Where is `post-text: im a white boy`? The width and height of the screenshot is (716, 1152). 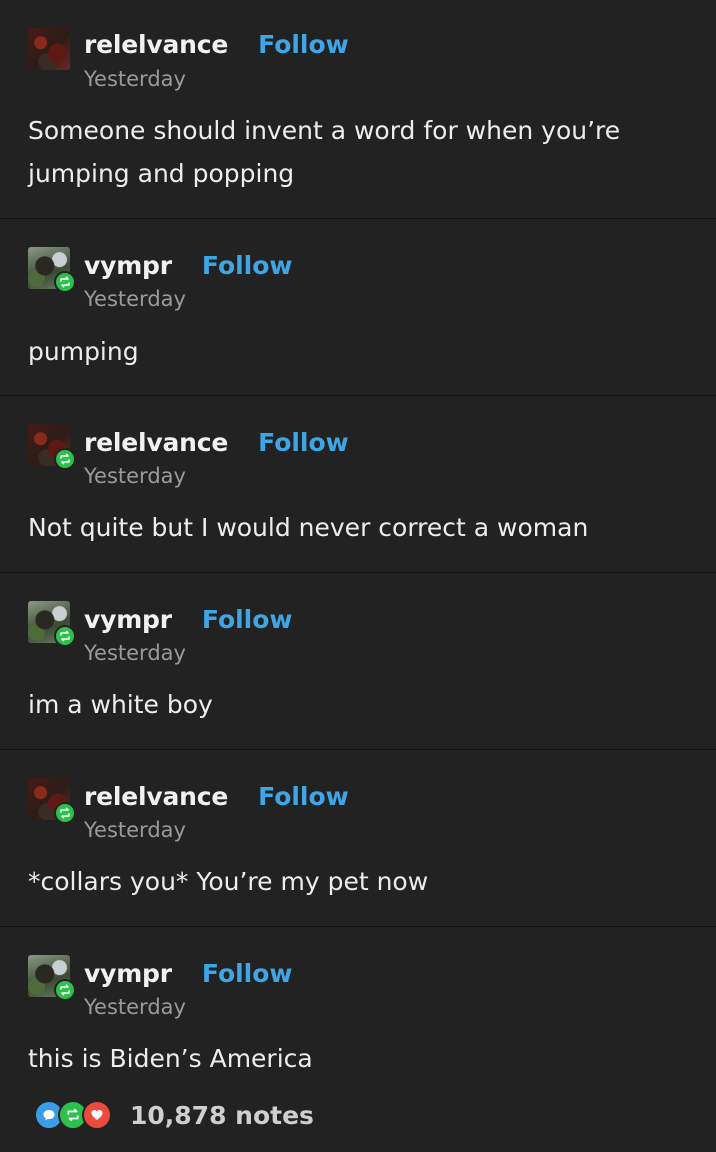
post-text: im a white boy is located at coordinates (120, 704).